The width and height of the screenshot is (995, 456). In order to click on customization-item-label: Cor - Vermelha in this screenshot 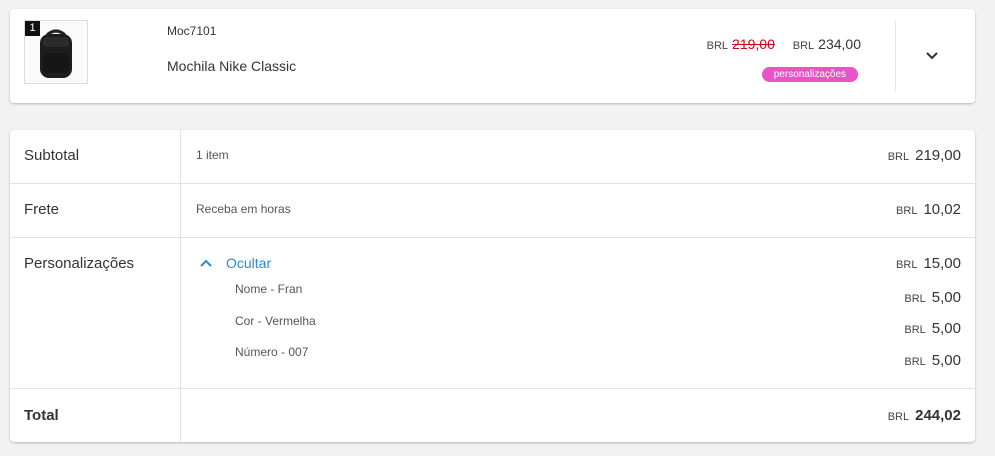, I will do `click(275, 321)`.